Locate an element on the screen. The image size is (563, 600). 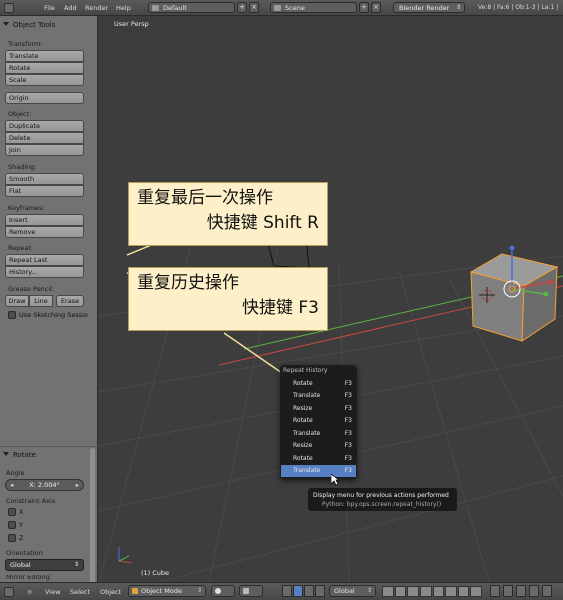
translate-manipulator-icon is located at coordinates (298, 591).